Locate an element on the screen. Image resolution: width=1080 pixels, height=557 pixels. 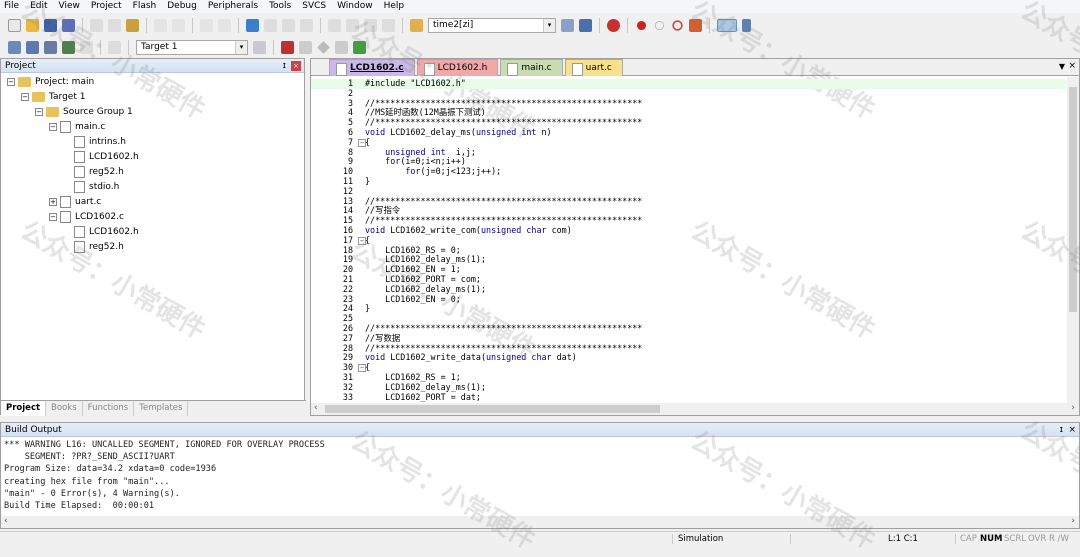
kill-breakpoints-icon is located at coordinates (677, 25).